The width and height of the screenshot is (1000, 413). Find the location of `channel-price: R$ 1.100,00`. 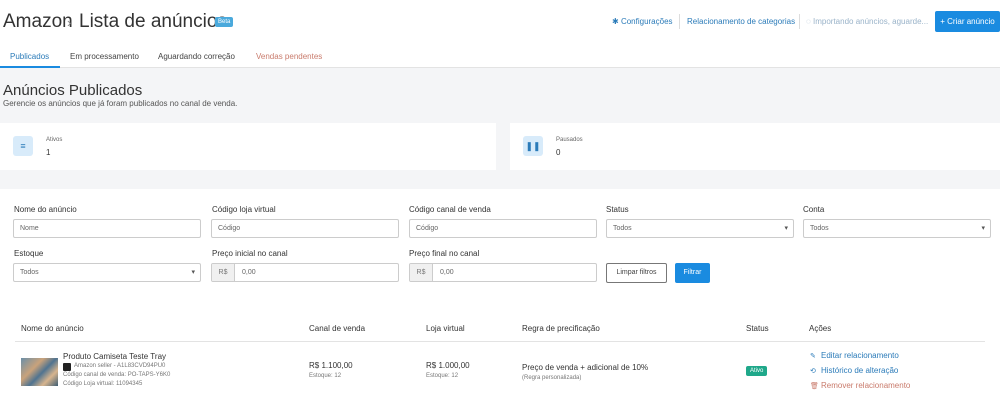

channel-price: R$ 1.100,00 is located at coordinates (331, 365).